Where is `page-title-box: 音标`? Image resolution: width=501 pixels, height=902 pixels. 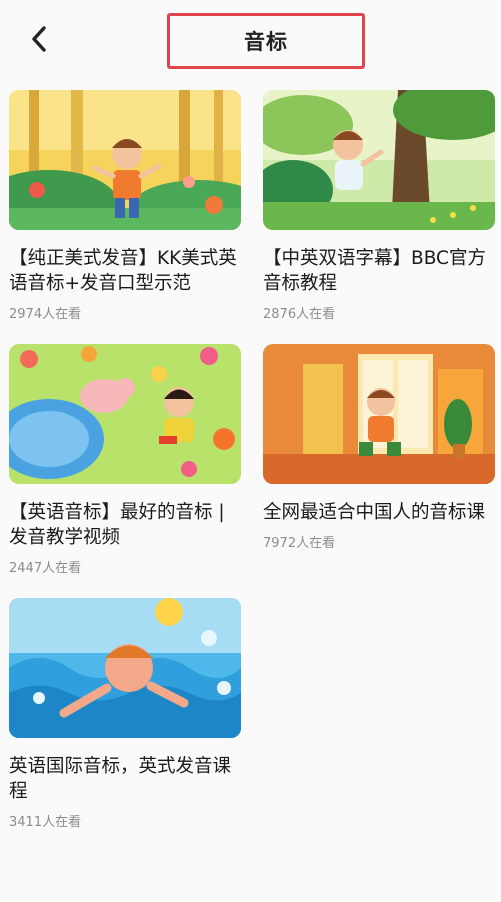 page-title-box: 音标 is located at coordinates (266, 41).